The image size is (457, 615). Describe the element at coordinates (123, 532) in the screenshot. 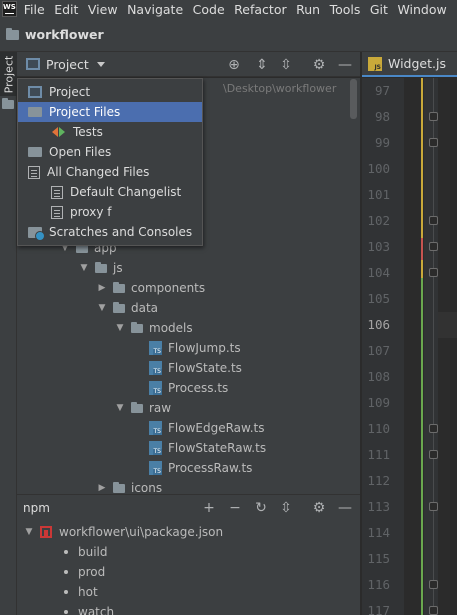

I see `npm-package-json: ▼ workflower\ui\package.json` at that location.